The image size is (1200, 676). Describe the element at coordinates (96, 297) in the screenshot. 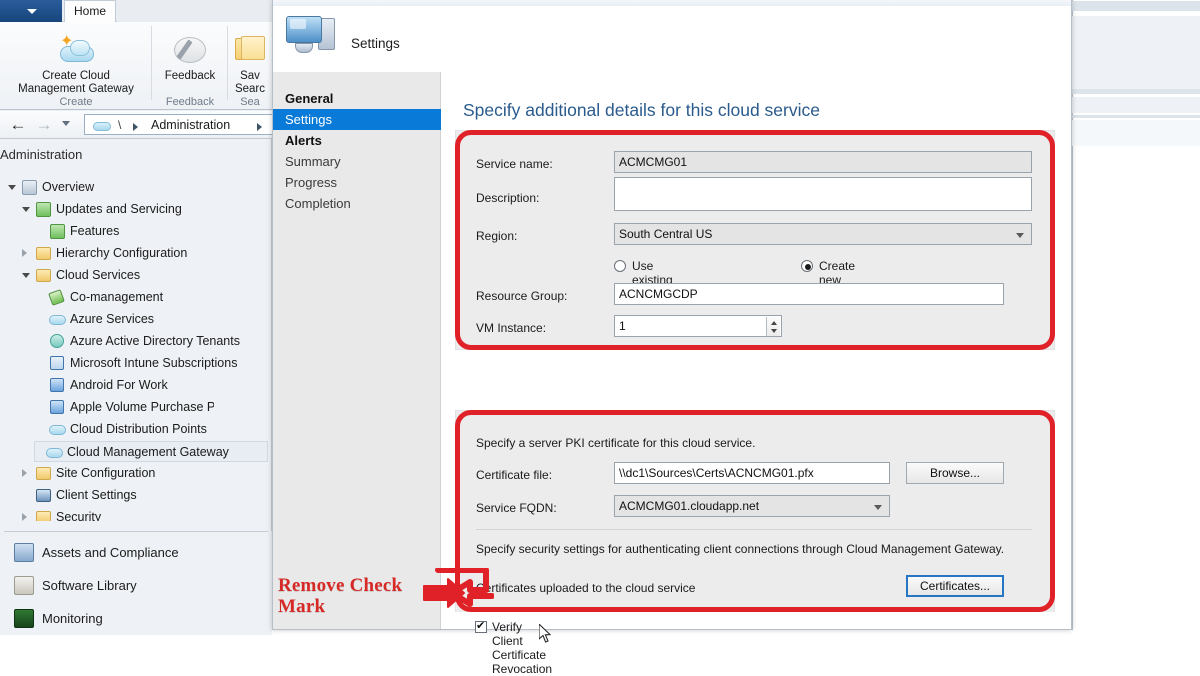

I see `tree-item-co-management: Co-management` at that location.